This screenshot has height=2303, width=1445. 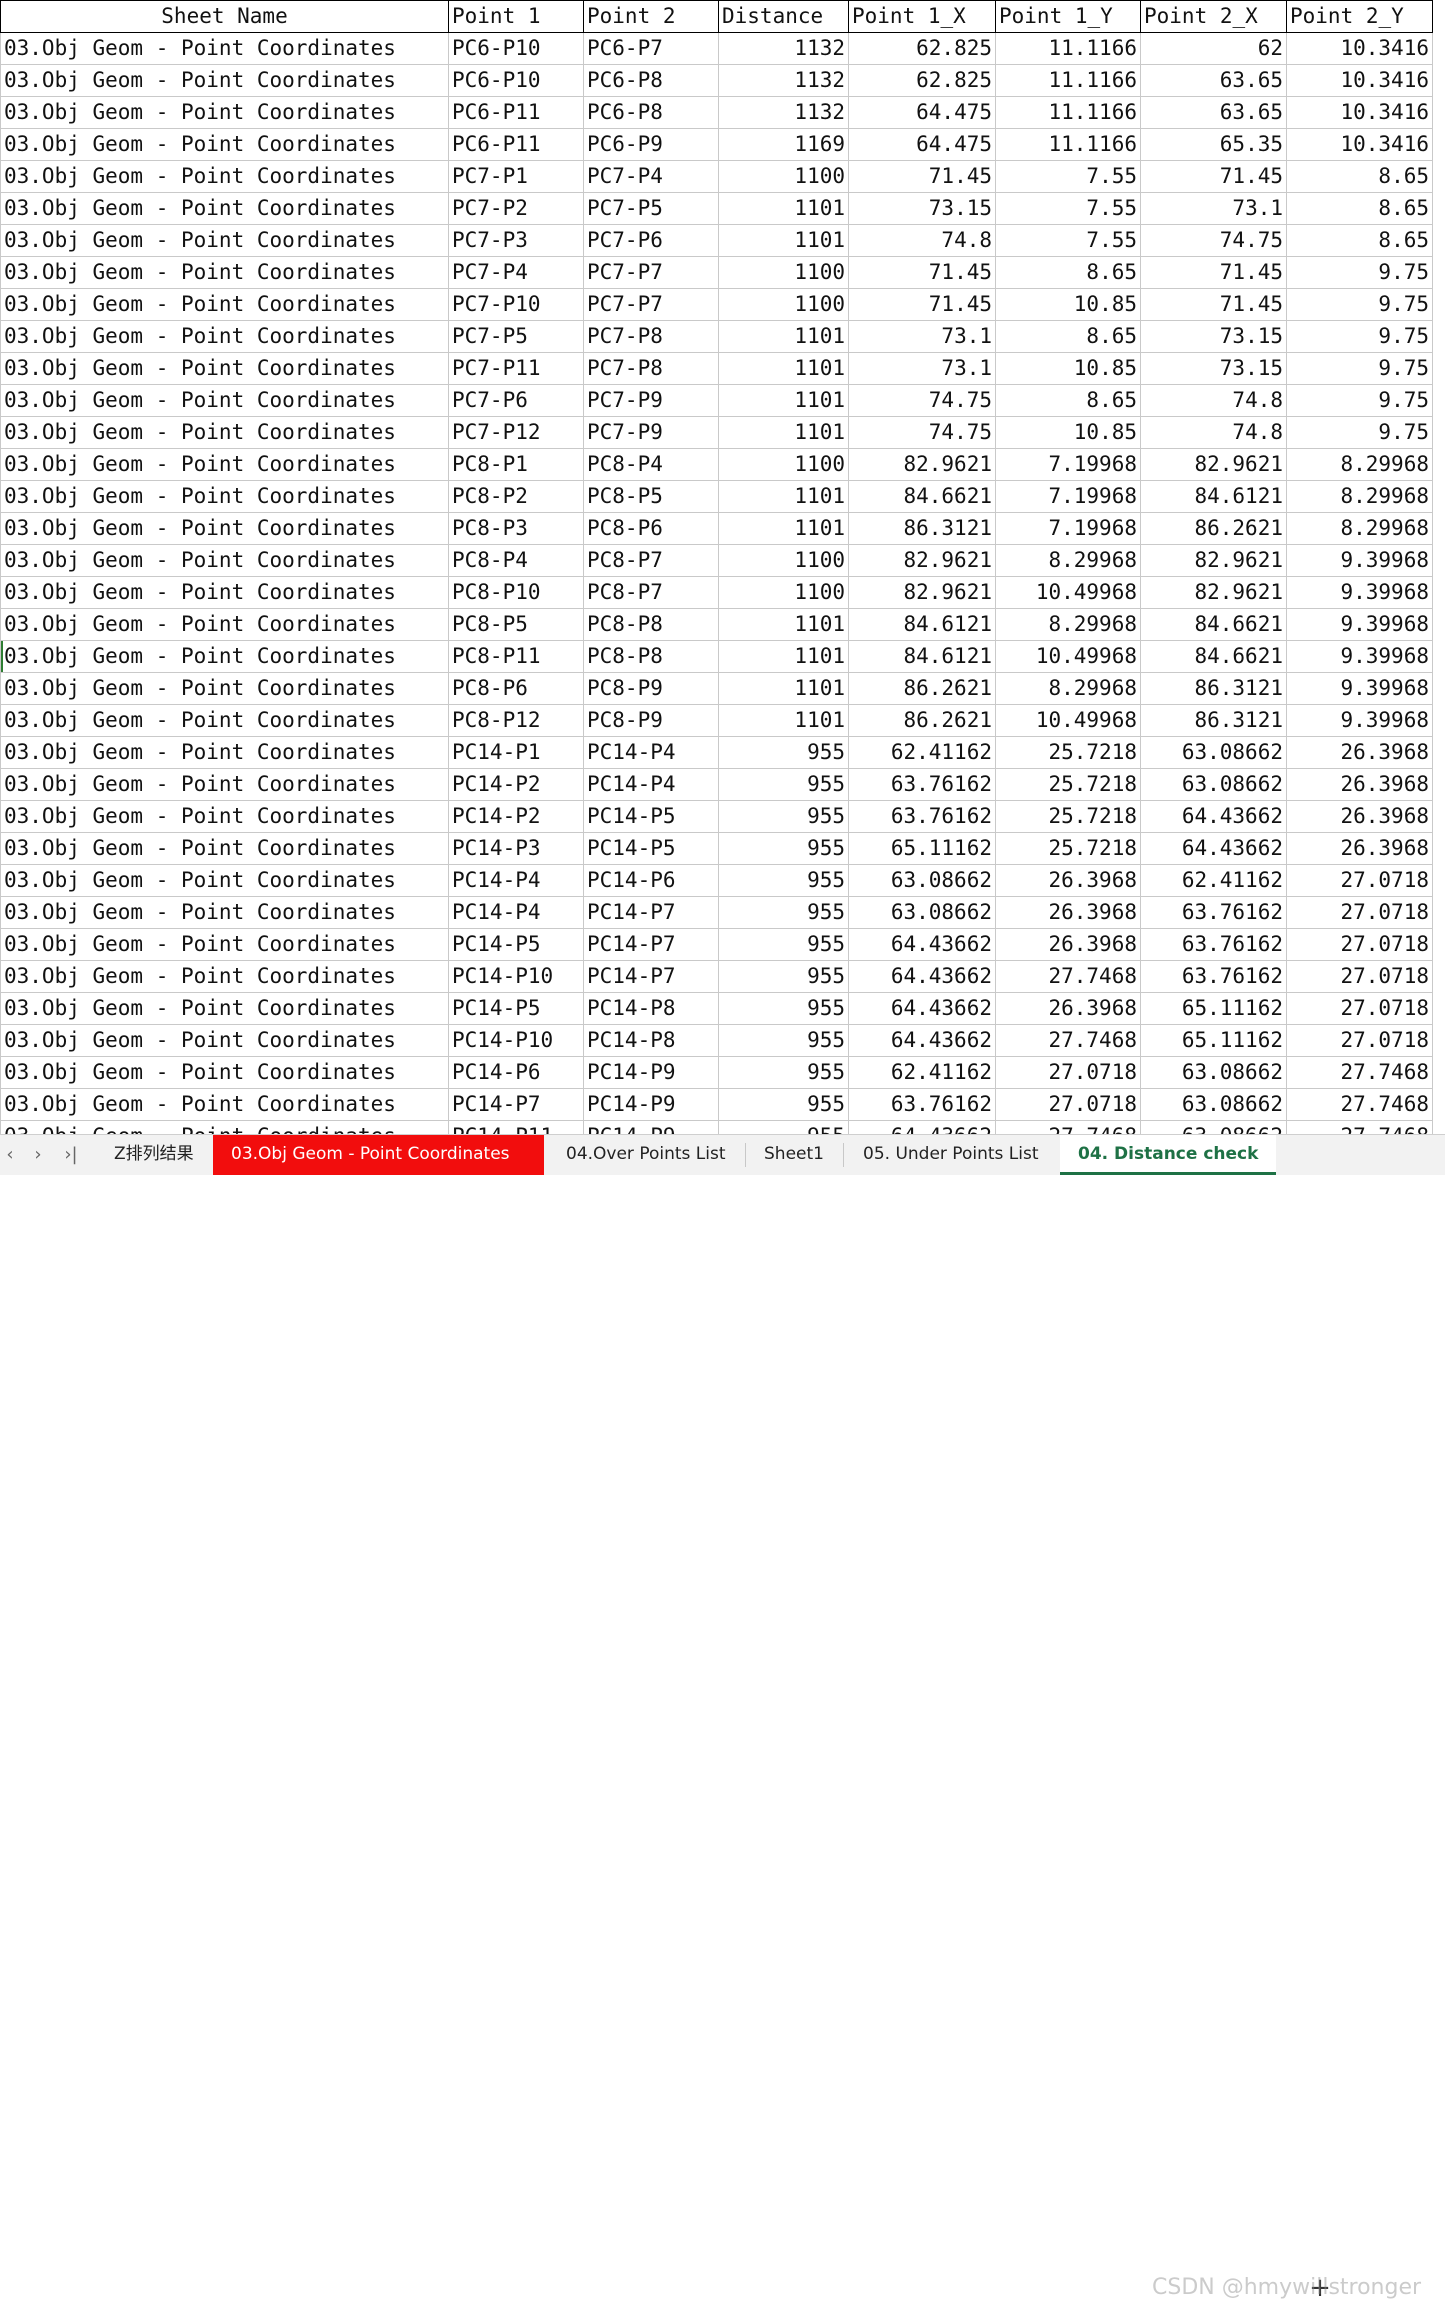 What do you see at coordinates (922, 48) in the screenshot?
I see `table-cell: 62.825` at bounding box center [922, 48].